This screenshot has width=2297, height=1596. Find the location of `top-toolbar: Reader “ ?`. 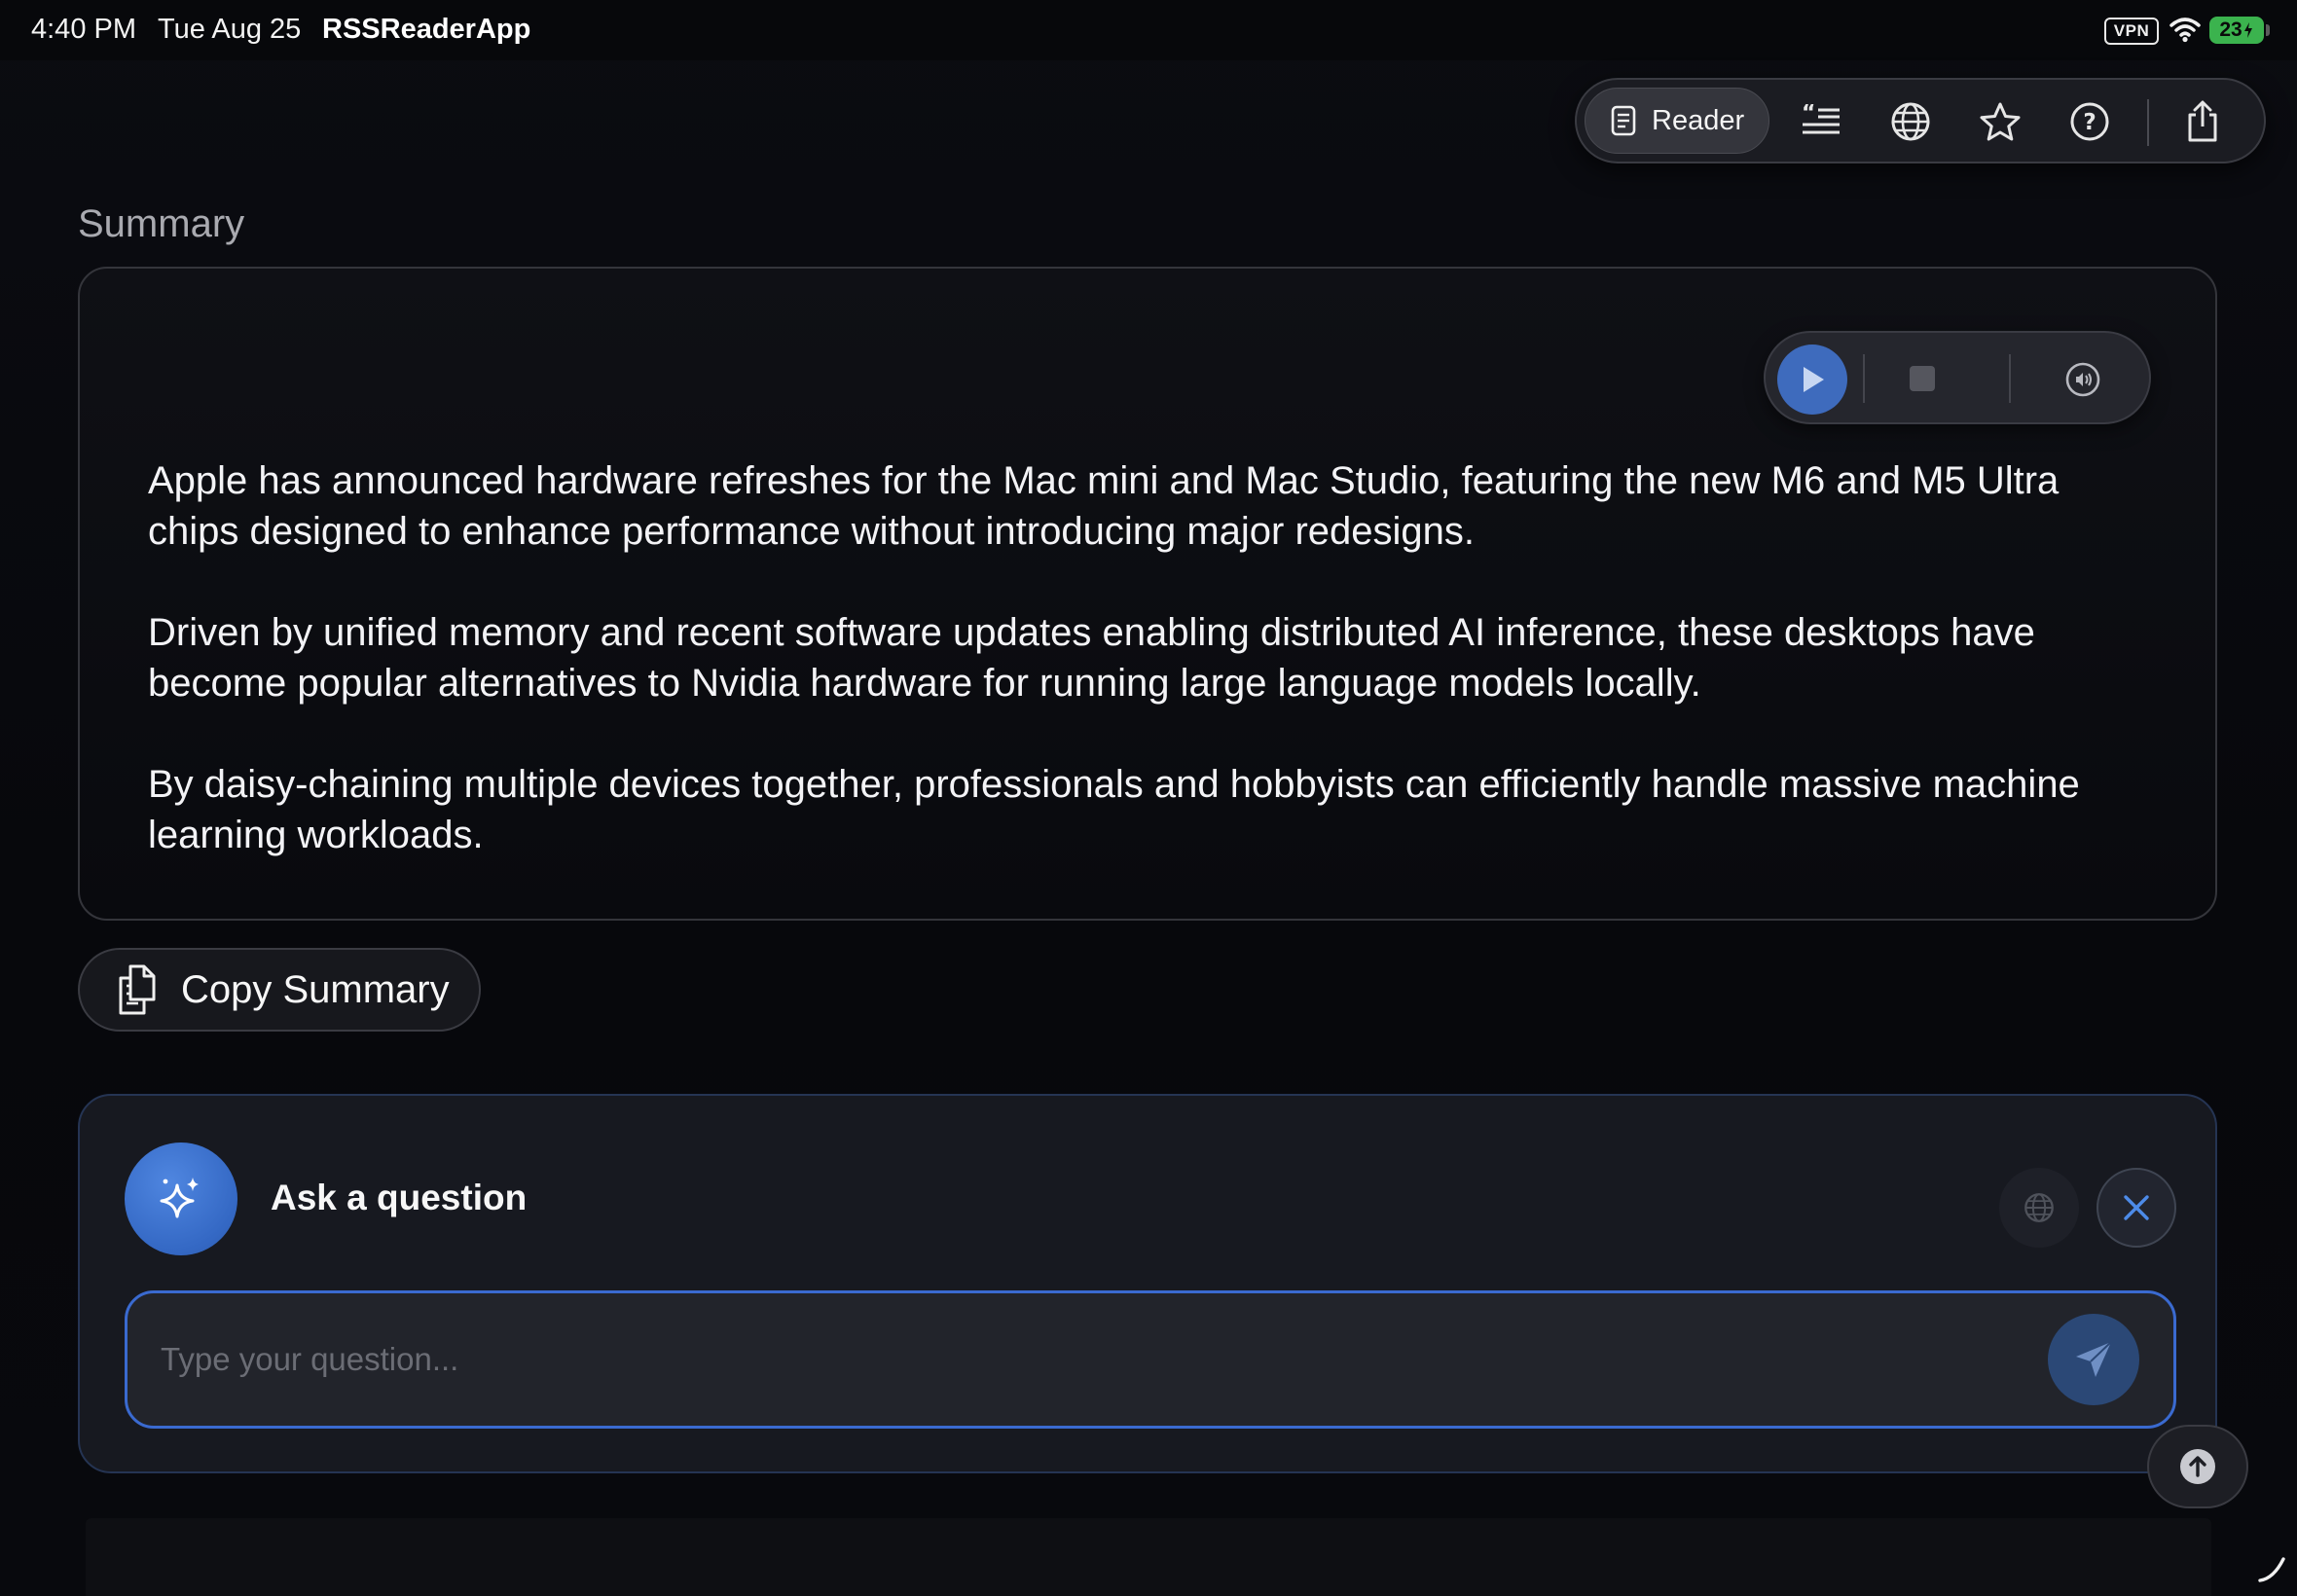

top-toolbar: Reader “ ? is located at coordinates (1920, 120).